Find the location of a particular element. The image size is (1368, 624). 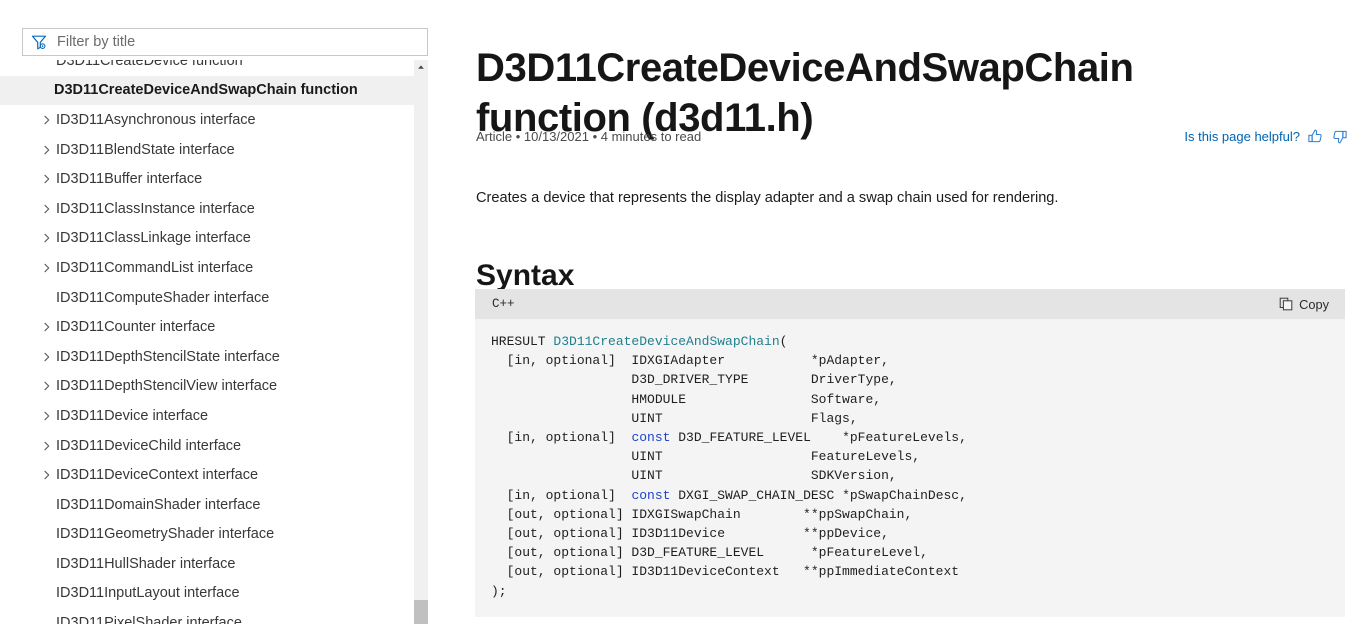

toc-item-label: ID3D11DepthStencilState interface is located at coordinates (168, 356).